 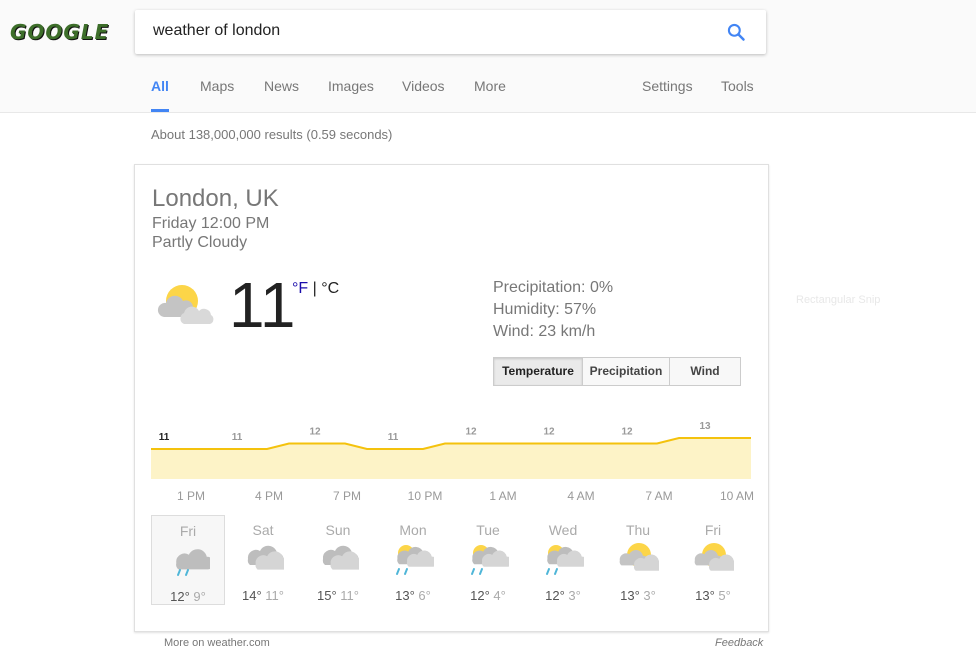 I want to click on search-icon, so click(x=736, y=32).